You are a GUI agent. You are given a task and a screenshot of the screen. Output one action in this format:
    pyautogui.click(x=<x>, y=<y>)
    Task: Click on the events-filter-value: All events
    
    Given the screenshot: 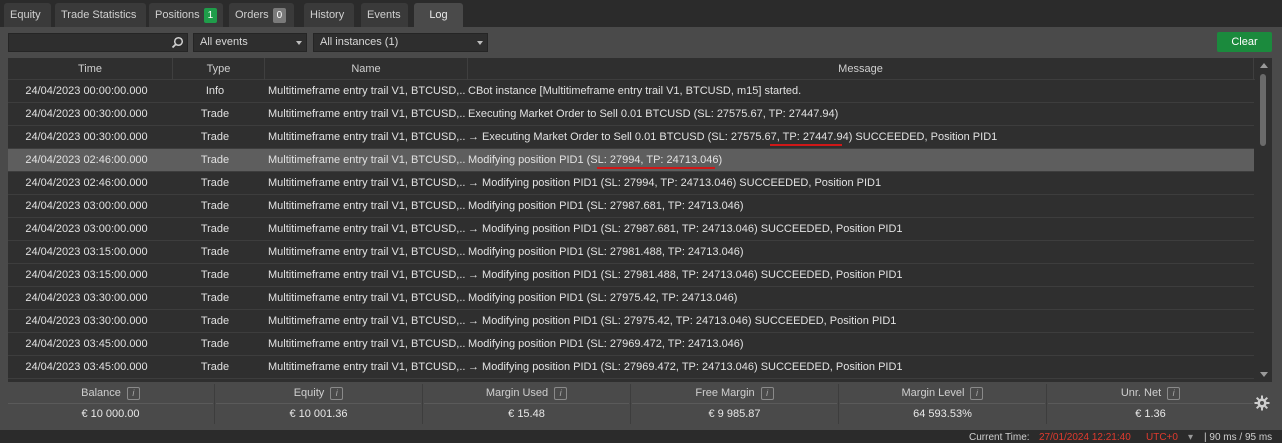 What is the action you would take?
    pyautogui.click(x=224, y=42)
    